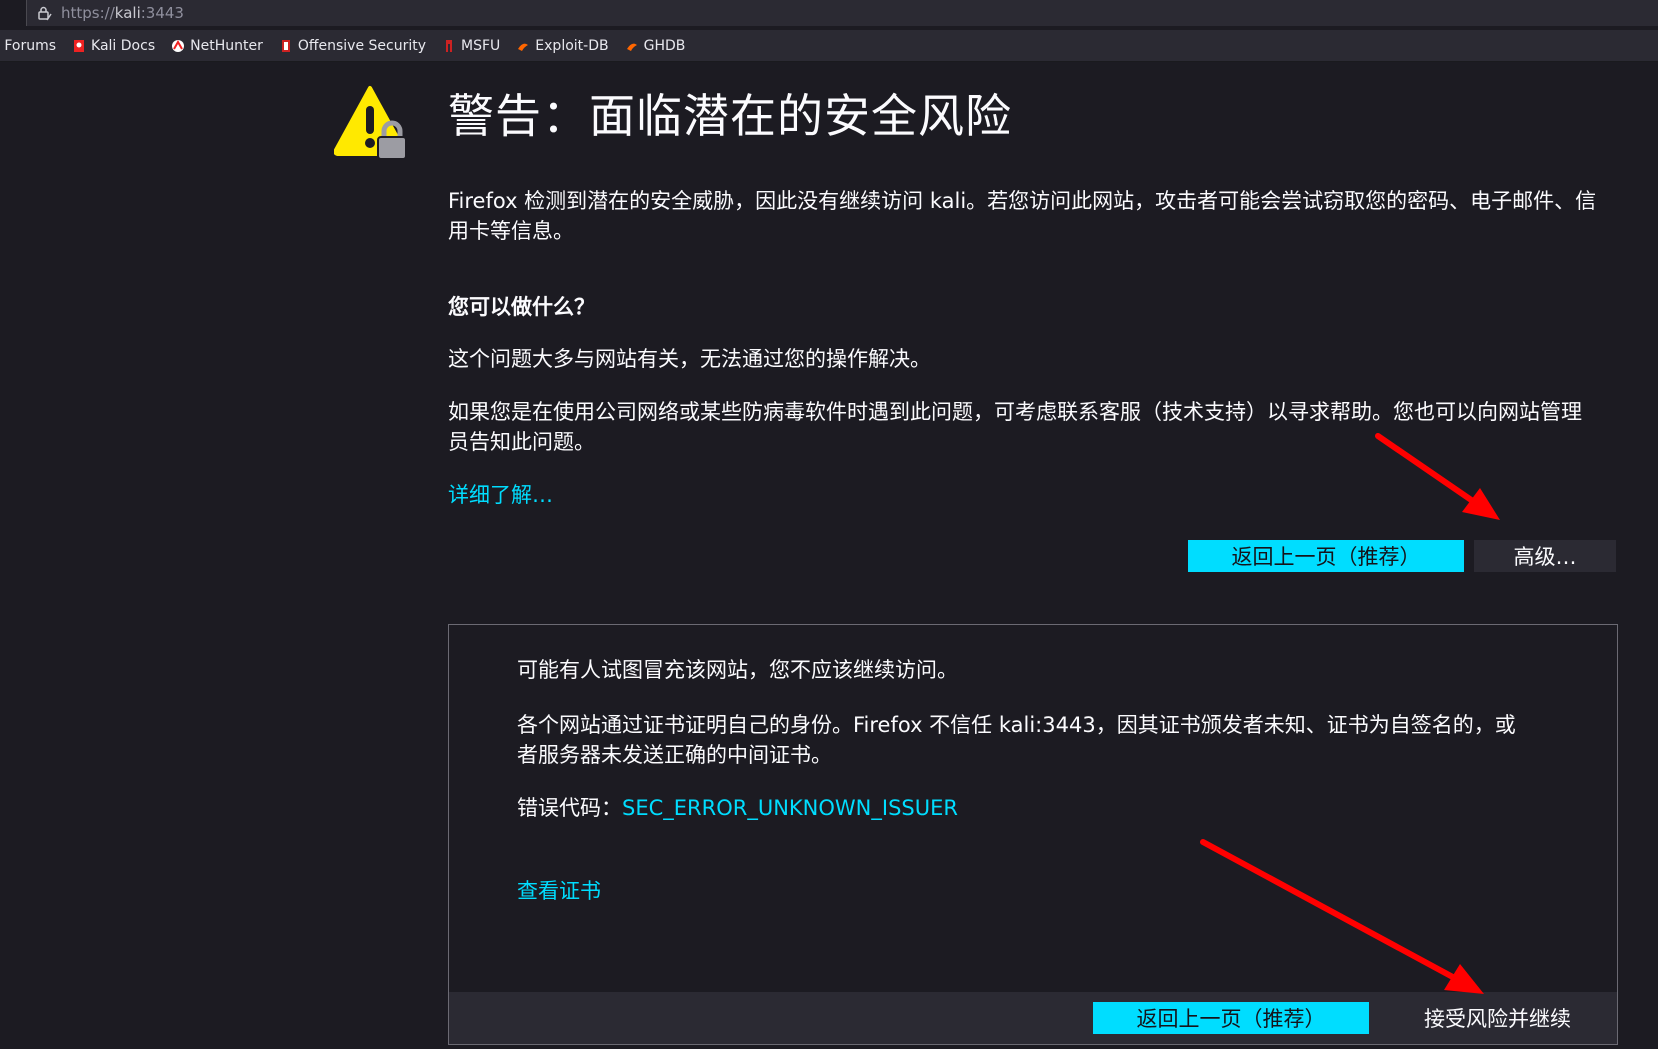 The width and height of the screenshot is (1658, 1049). What do you see at coordinates (481, 45) in the screenshot?
I see `bookmark-label: MSFU` at bounding box center [481, 45].